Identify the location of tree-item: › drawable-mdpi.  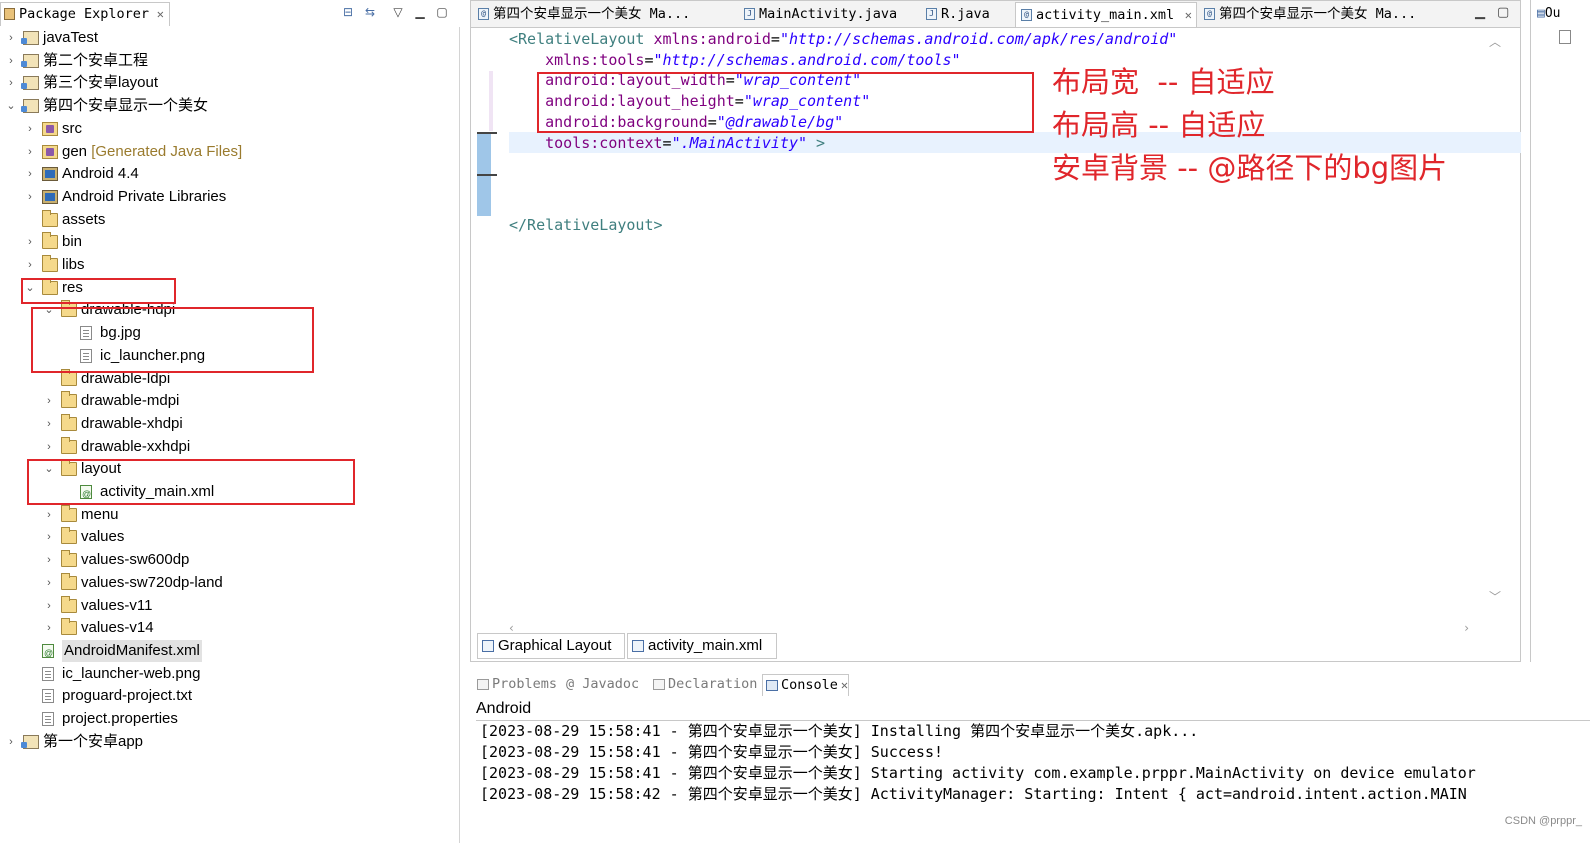
(230, 401).